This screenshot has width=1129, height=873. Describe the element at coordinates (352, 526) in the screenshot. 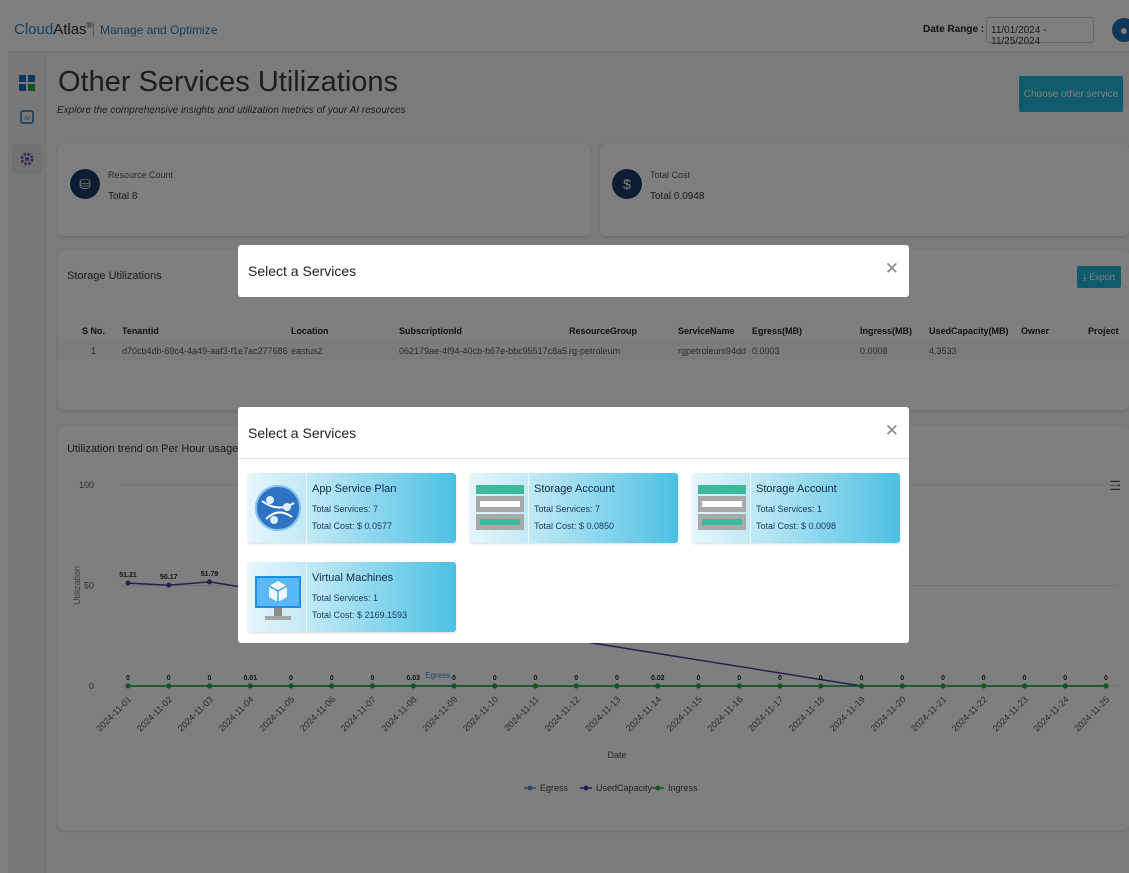

I see `service-cost: Total Cost: $ 0.0577` at that location.